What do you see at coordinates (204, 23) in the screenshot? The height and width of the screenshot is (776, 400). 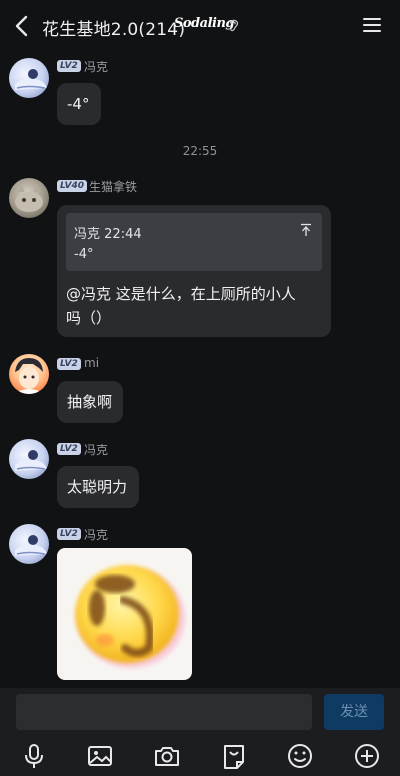 I see `group-badge-logo: Sodaling` at bounding box center [204, 23].